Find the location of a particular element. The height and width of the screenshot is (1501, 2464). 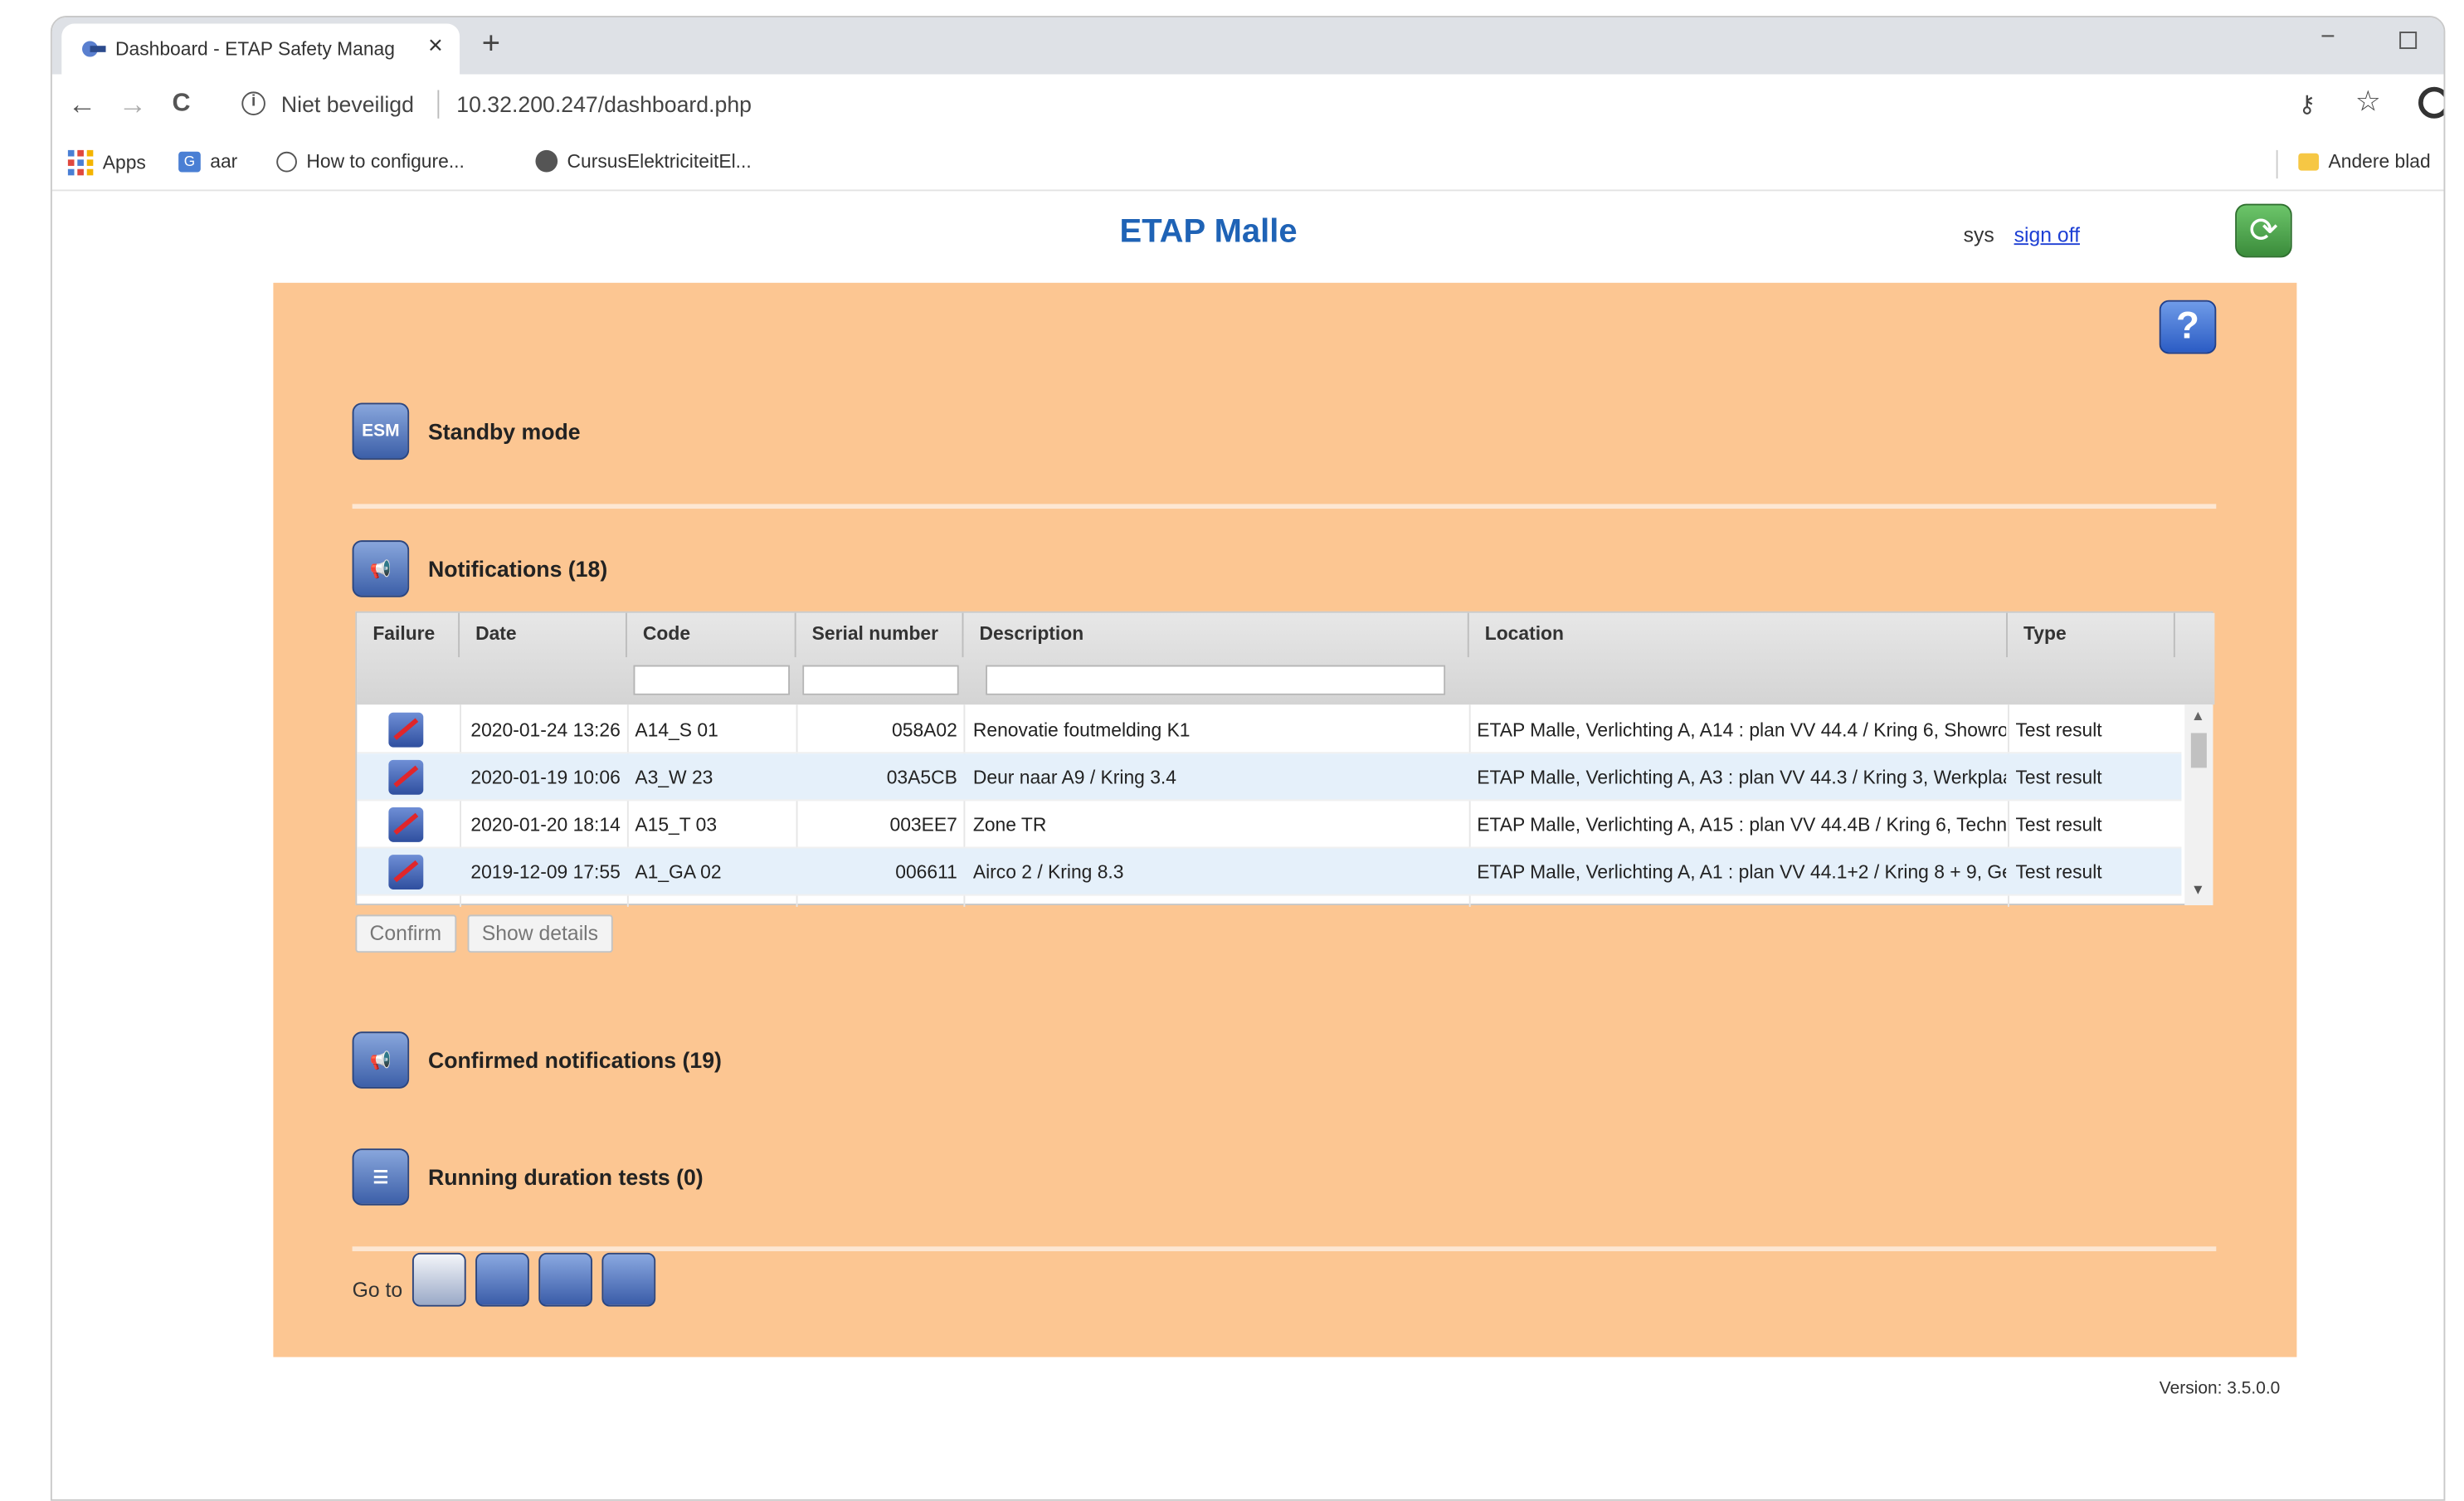

confirm-button: Confirm is located at coordinates (405, 933).